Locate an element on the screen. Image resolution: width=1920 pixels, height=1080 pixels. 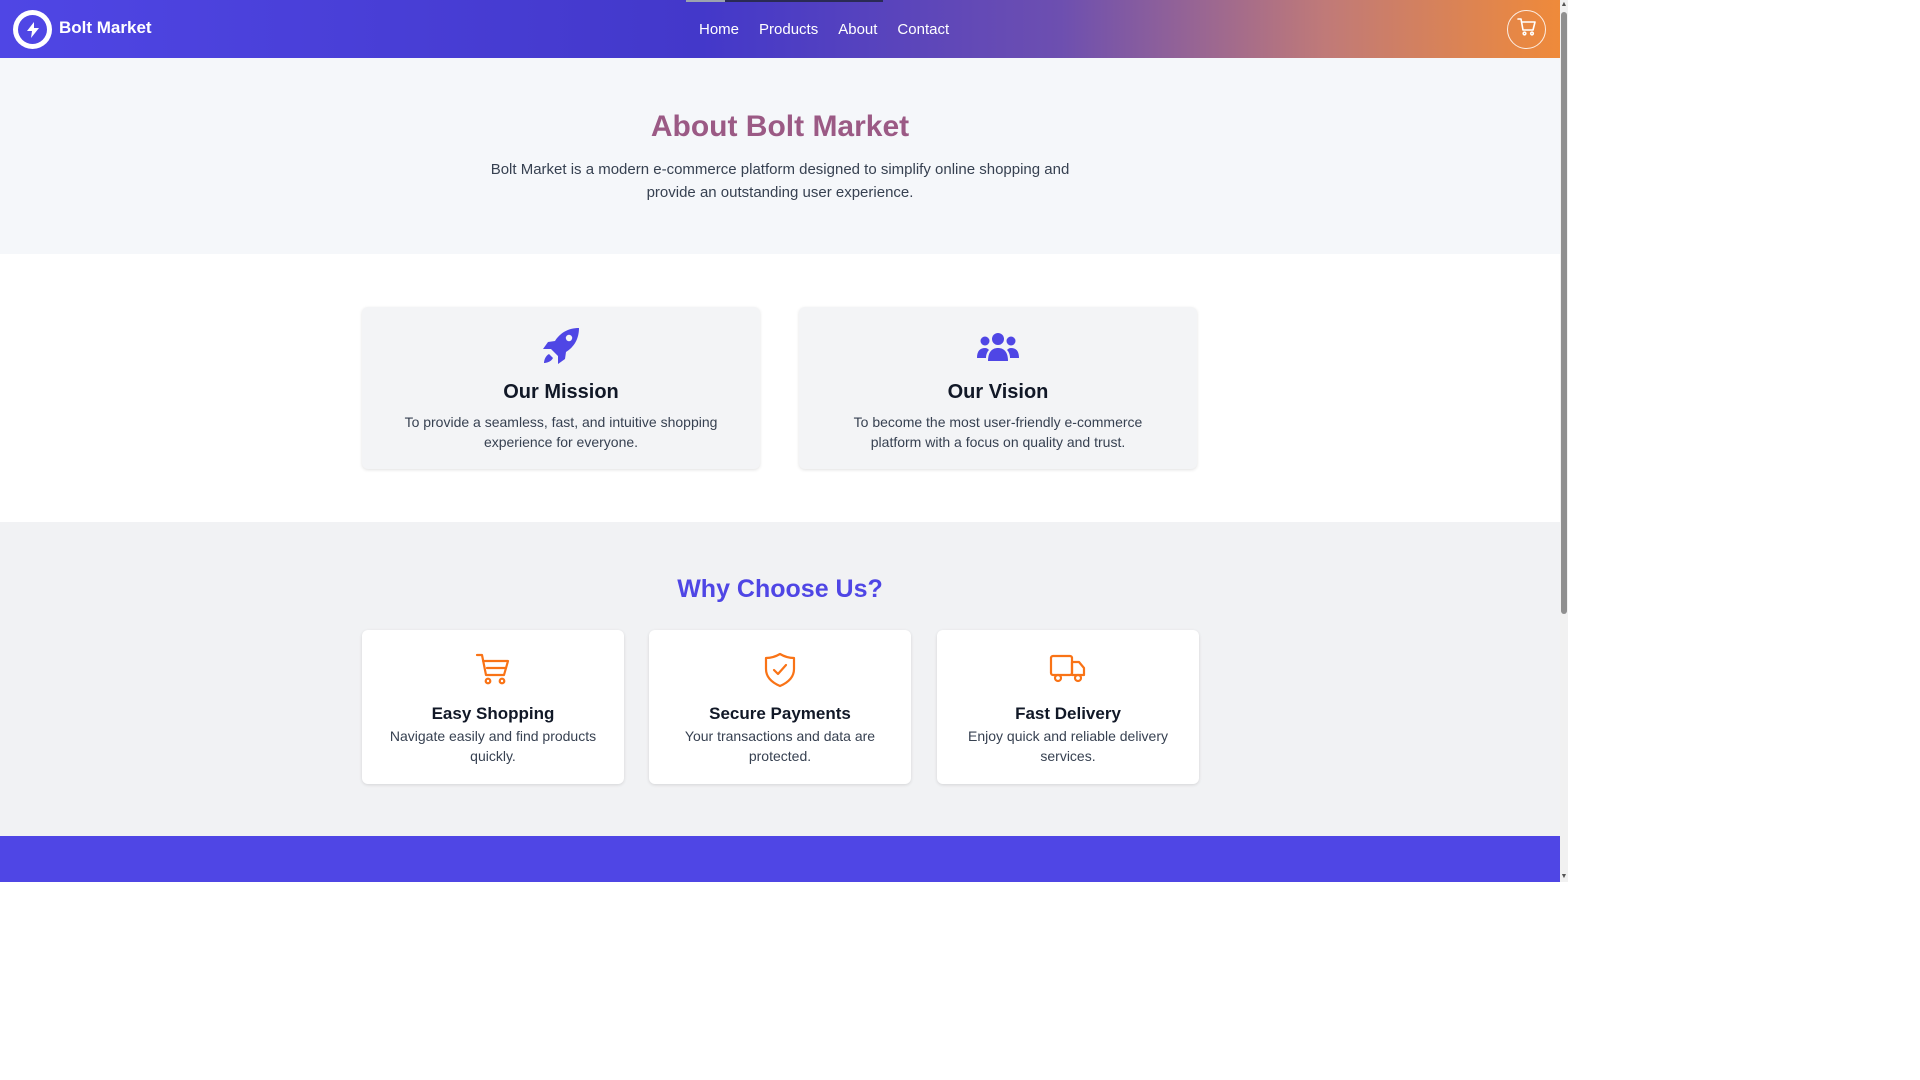
rocket-icon is located at coordinates (561, 346).